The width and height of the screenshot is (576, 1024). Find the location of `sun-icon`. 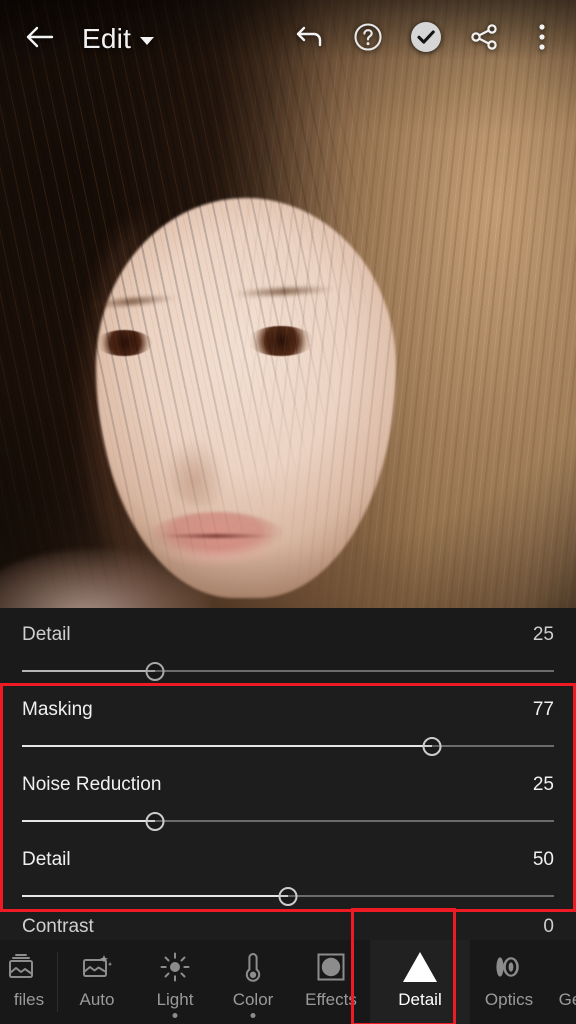

sun-icon is located at coordinates (175, 967).